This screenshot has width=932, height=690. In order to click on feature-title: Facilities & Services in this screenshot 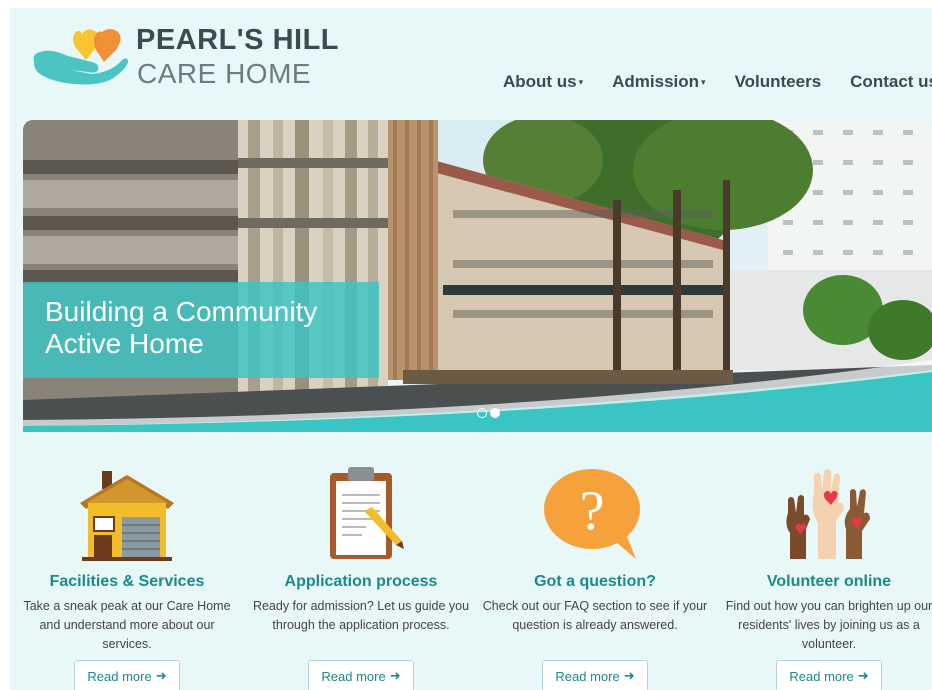, I will do `click(127, 581)`.